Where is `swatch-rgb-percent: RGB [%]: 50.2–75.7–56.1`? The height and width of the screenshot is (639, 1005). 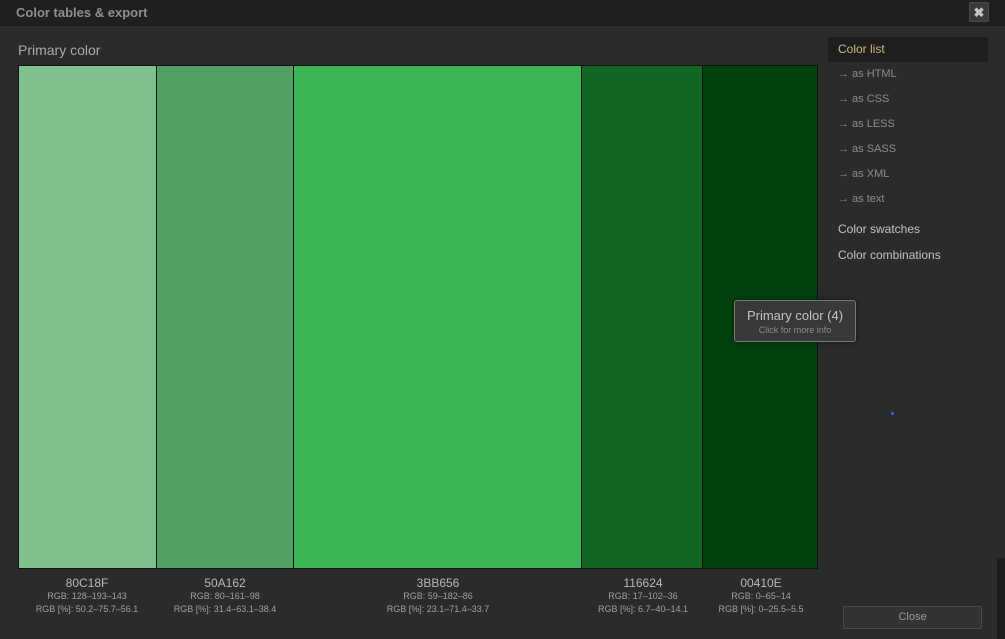
swatch-rgb-percent: RGB [%]: 50.2–75.7–56.1 is located at coordinates (87, 609).